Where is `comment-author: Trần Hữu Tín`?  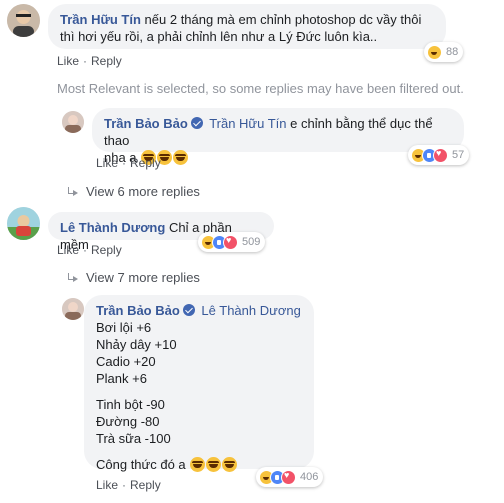
comment-author: Trần Hữu Tín is located at coordinates (100, 19).